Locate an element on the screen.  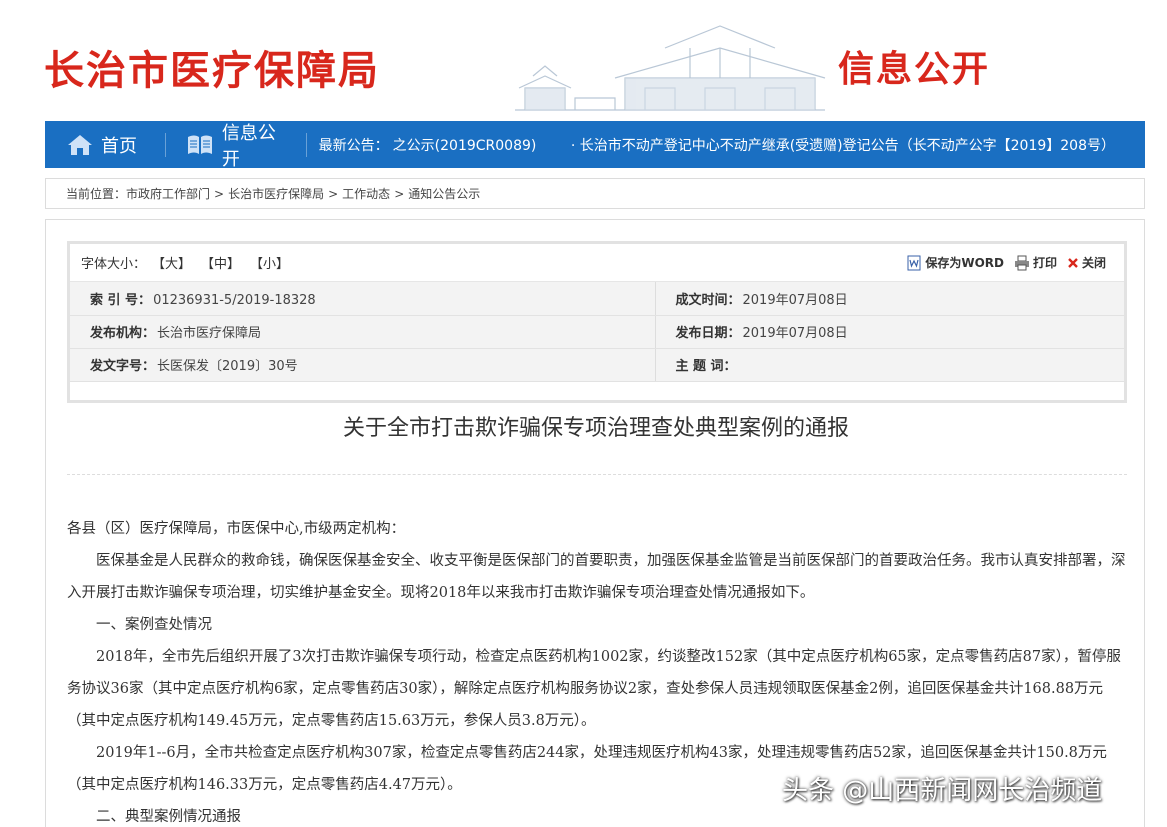
breadcrumb-item: 工作动态 is located at coordinates (366, 193).